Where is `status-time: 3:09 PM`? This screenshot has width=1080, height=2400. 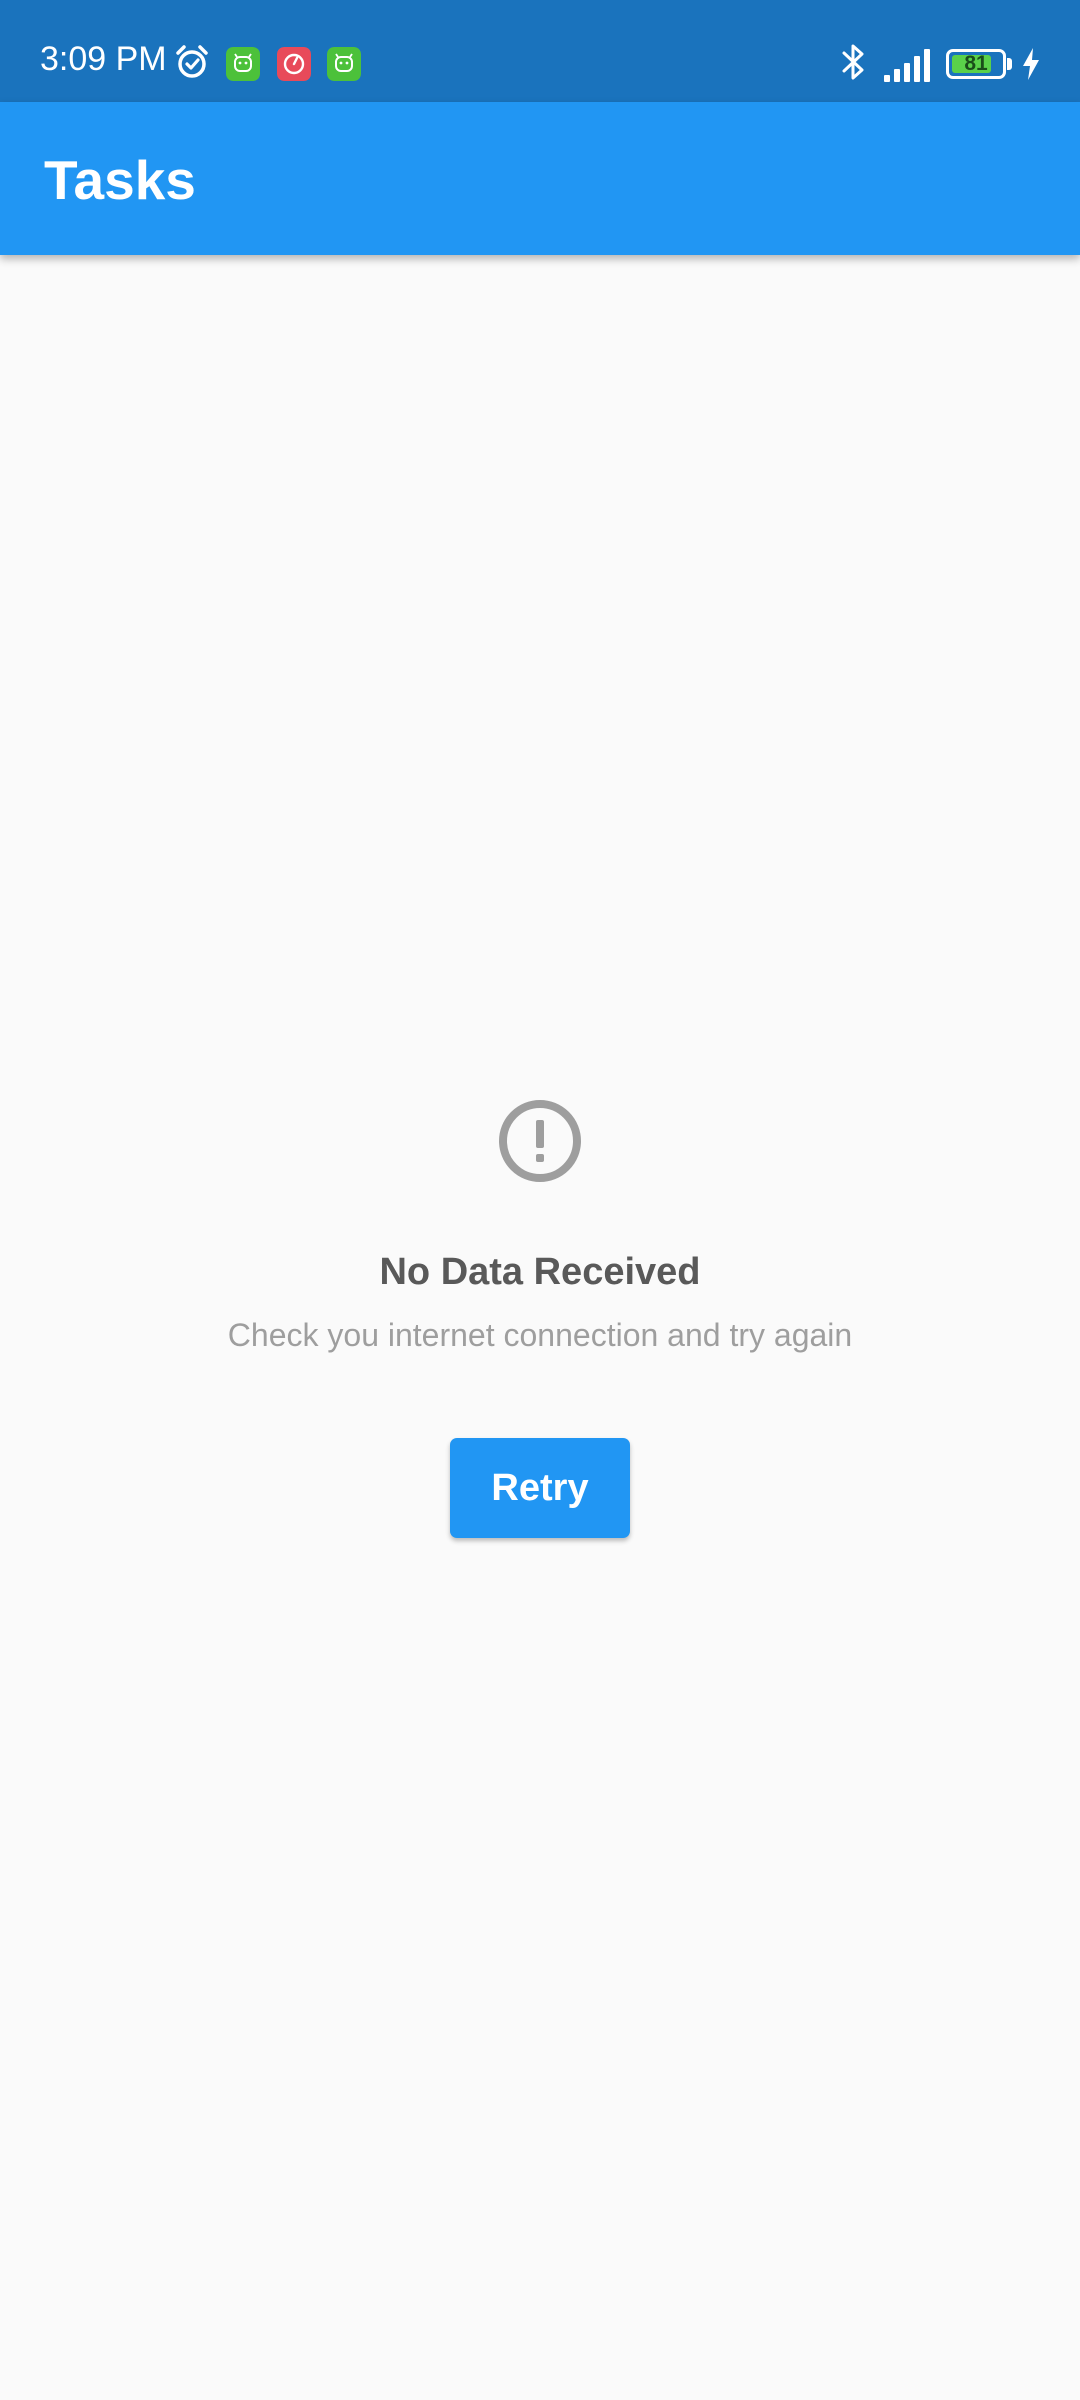 status-time: 3:09 PM is located at coordinates (103, 59).